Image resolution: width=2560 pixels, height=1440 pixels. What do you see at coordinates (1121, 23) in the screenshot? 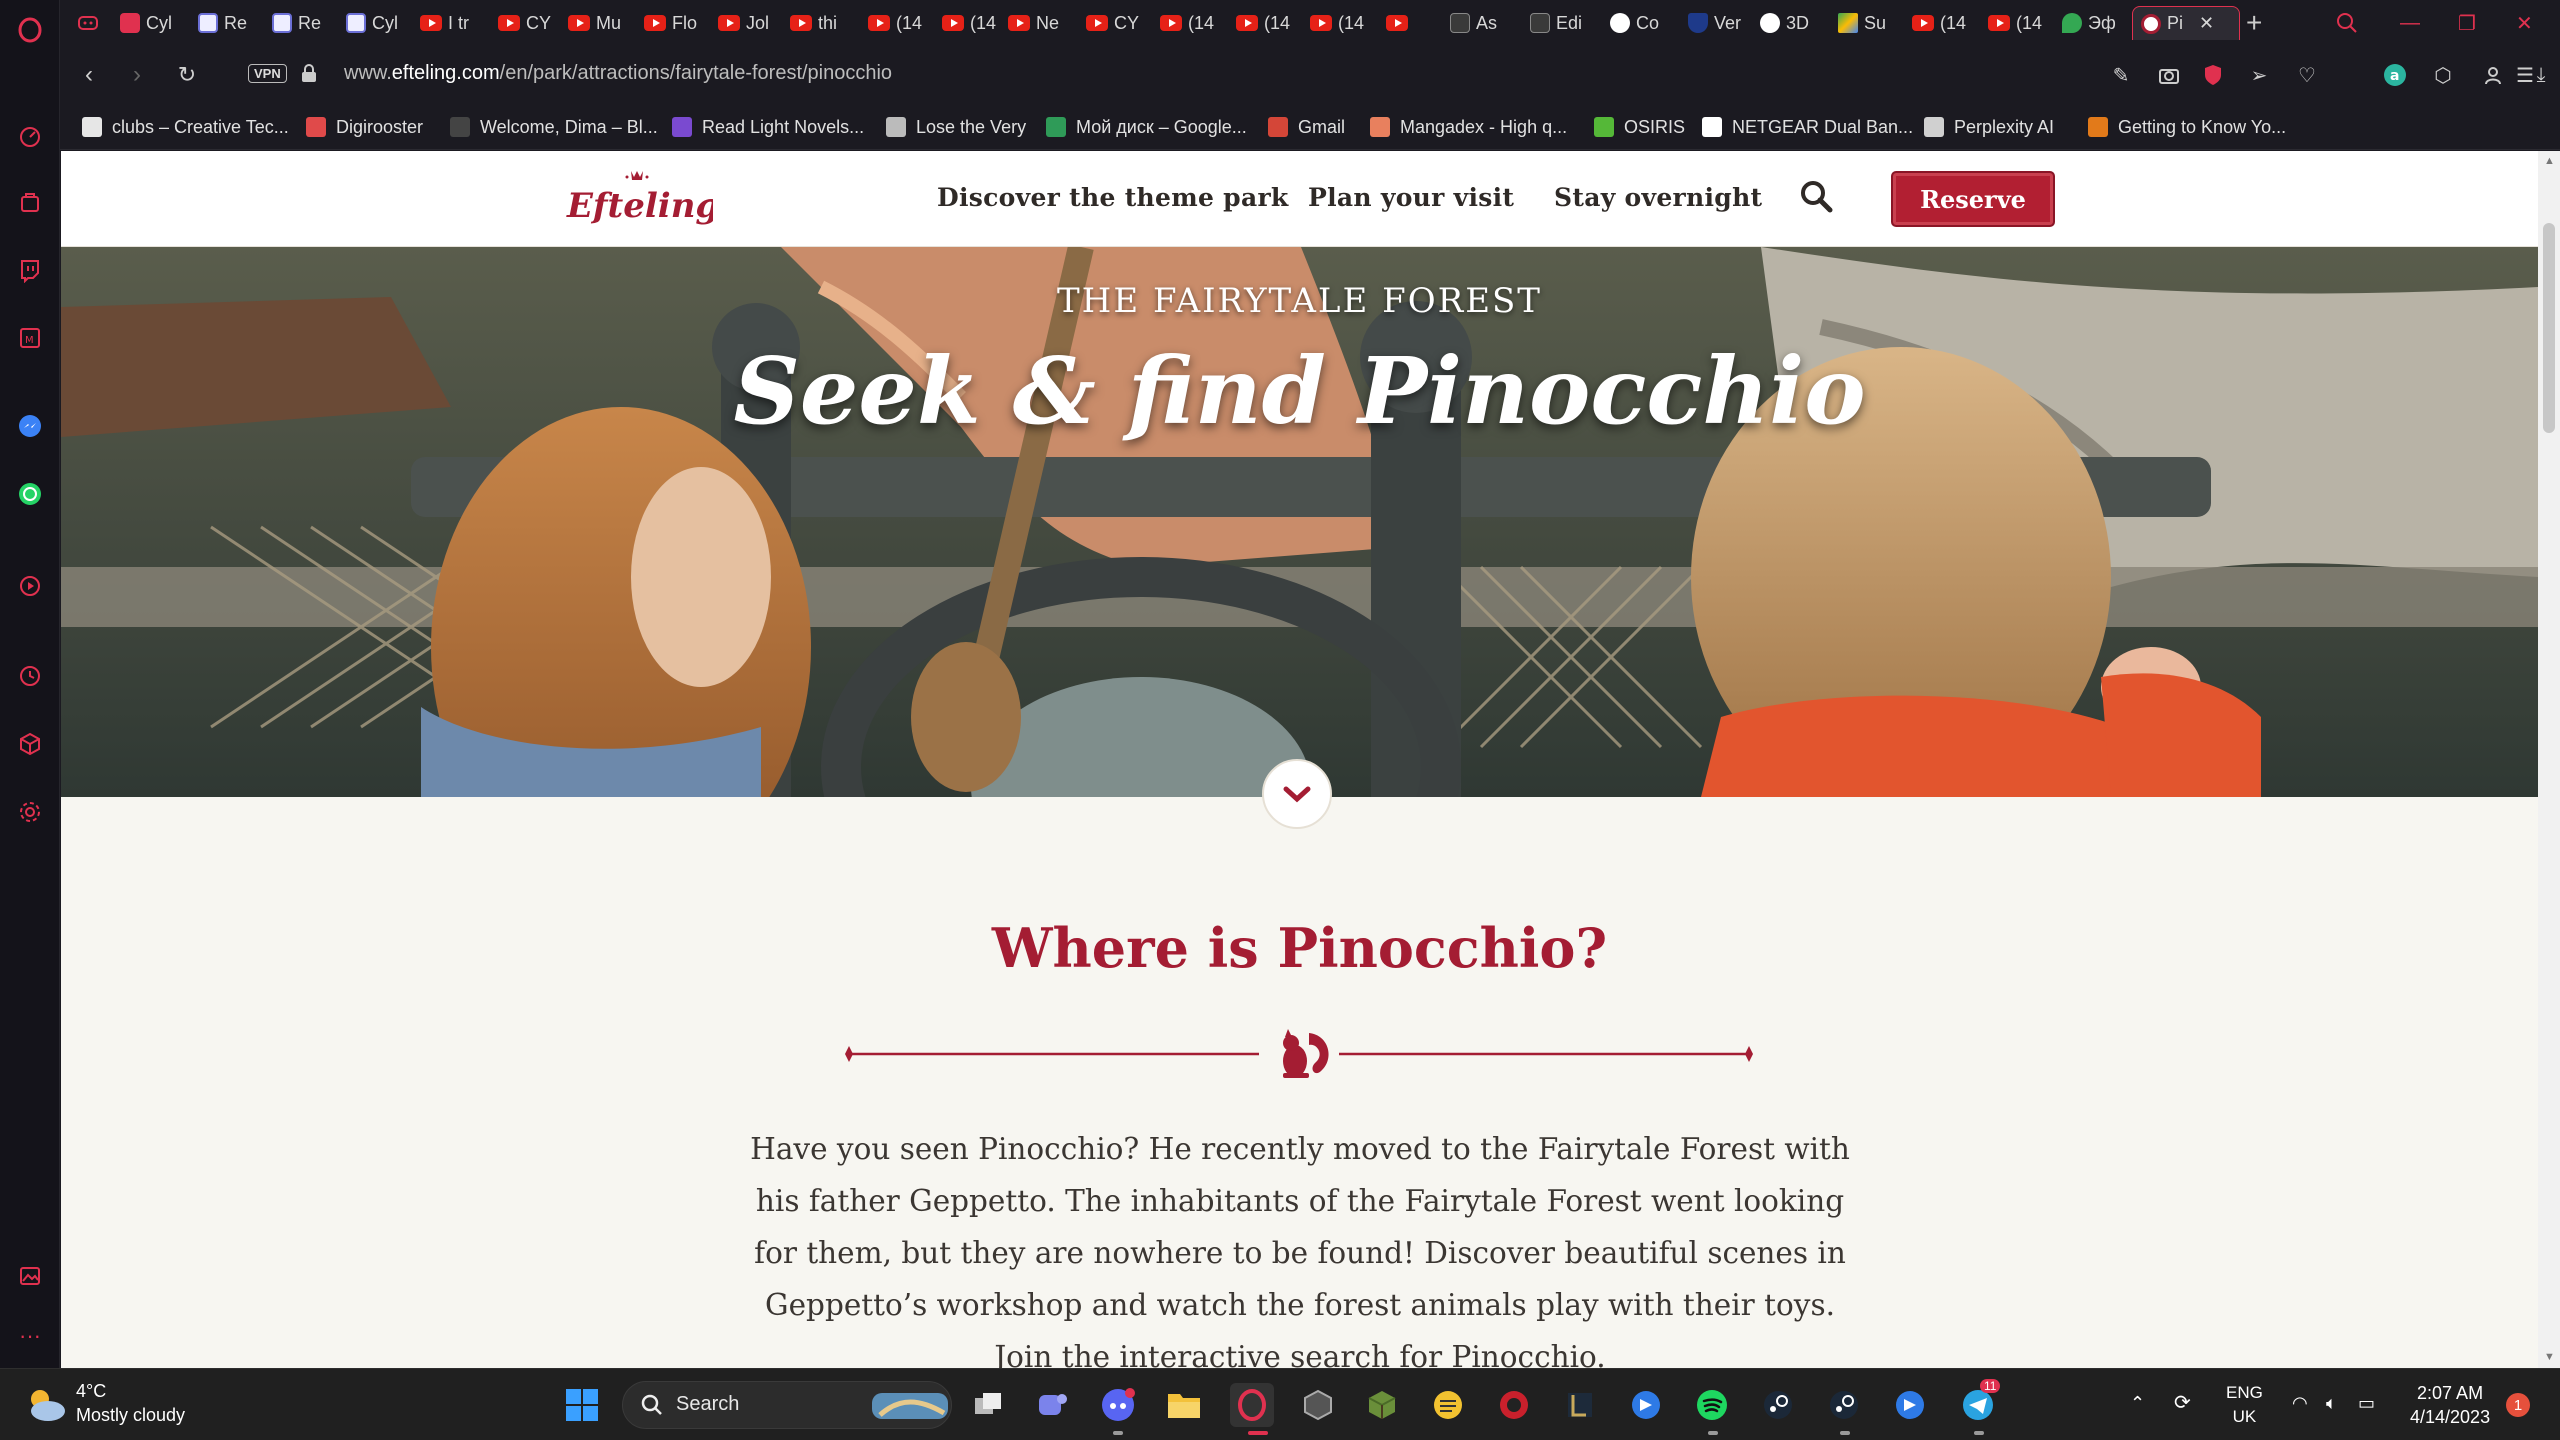
I see `tab-14: CY` at bounding box center [1121, 23].